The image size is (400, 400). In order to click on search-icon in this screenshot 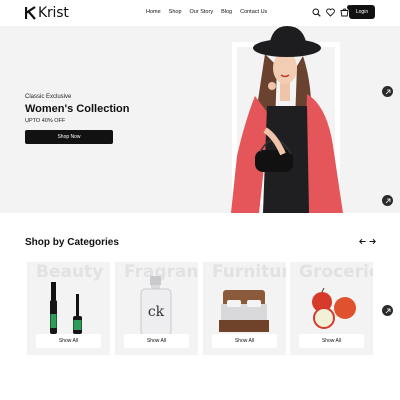, I will do `click(316, 12)`.